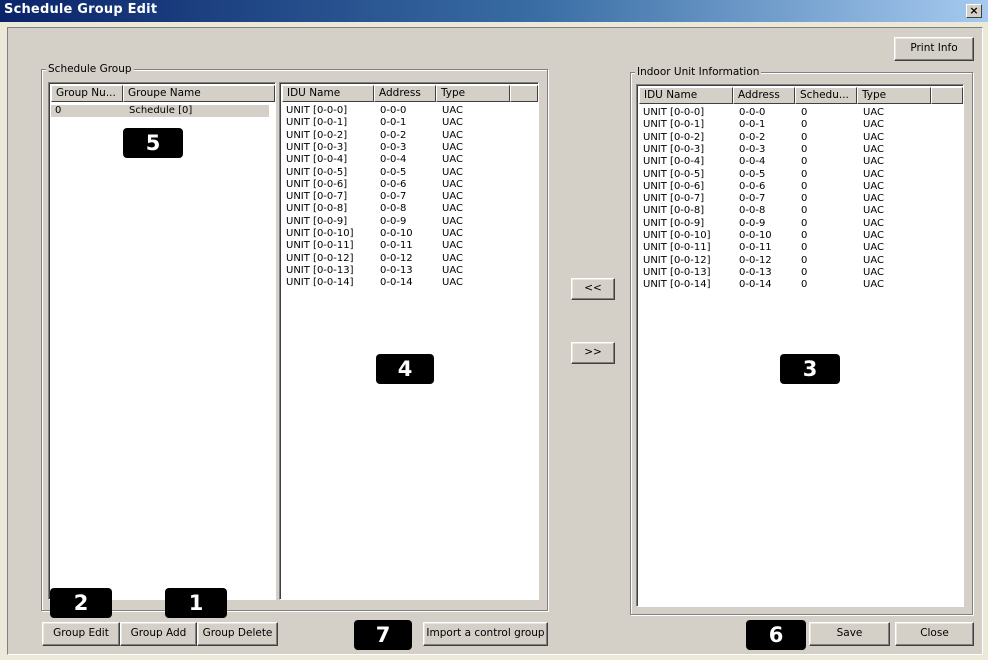 This screenshot has width=988, height=660. I want to click on idu-name: UNIT [0-0-2], so click(317, 135).